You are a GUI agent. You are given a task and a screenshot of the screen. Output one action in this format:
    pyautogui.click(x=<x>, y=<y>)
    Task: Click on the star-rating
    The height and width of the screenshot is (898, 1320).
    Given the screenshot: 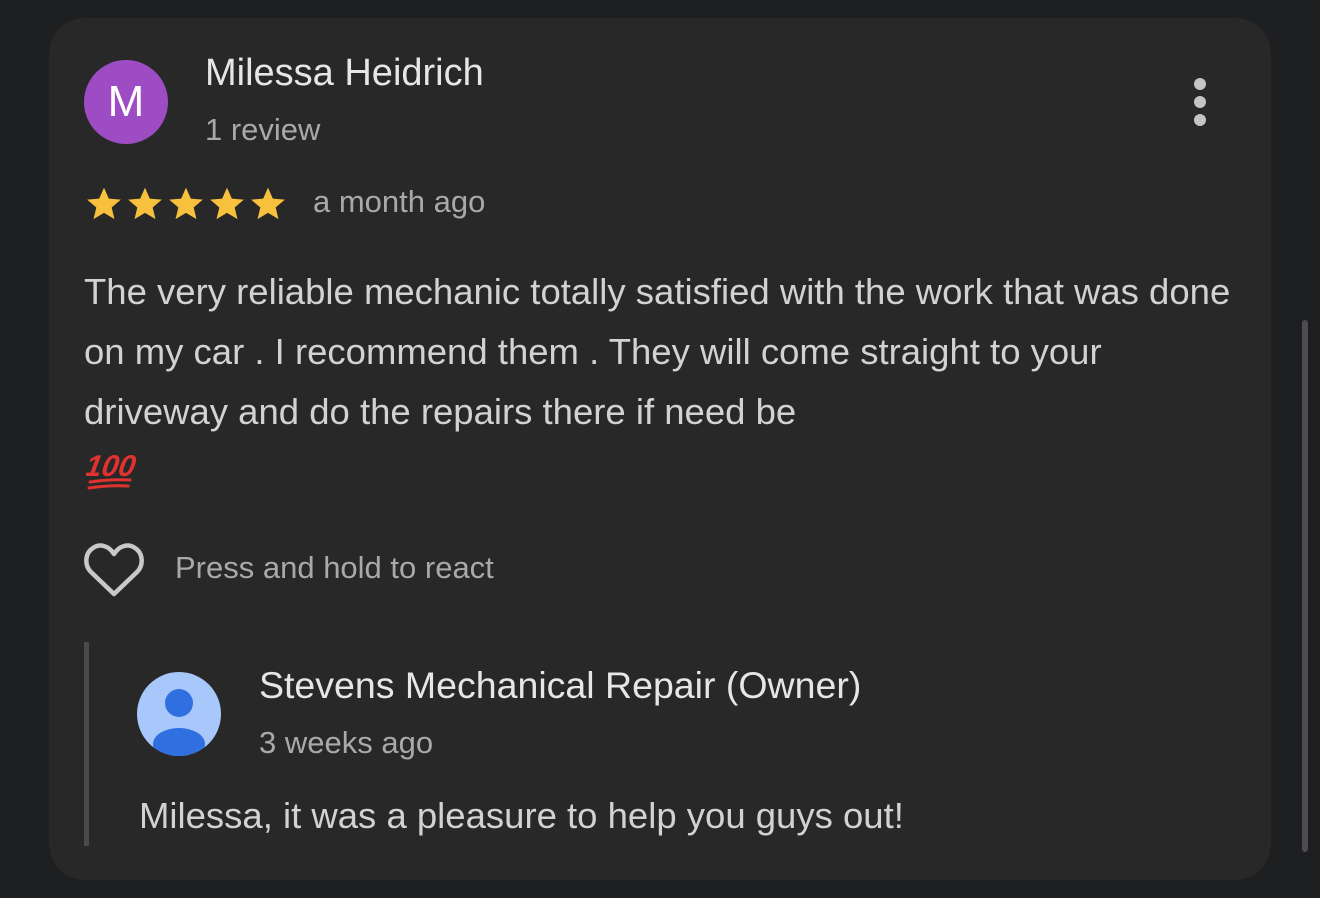 What is the action you would take?
    pyautogui.click(x=186, y=204)
    